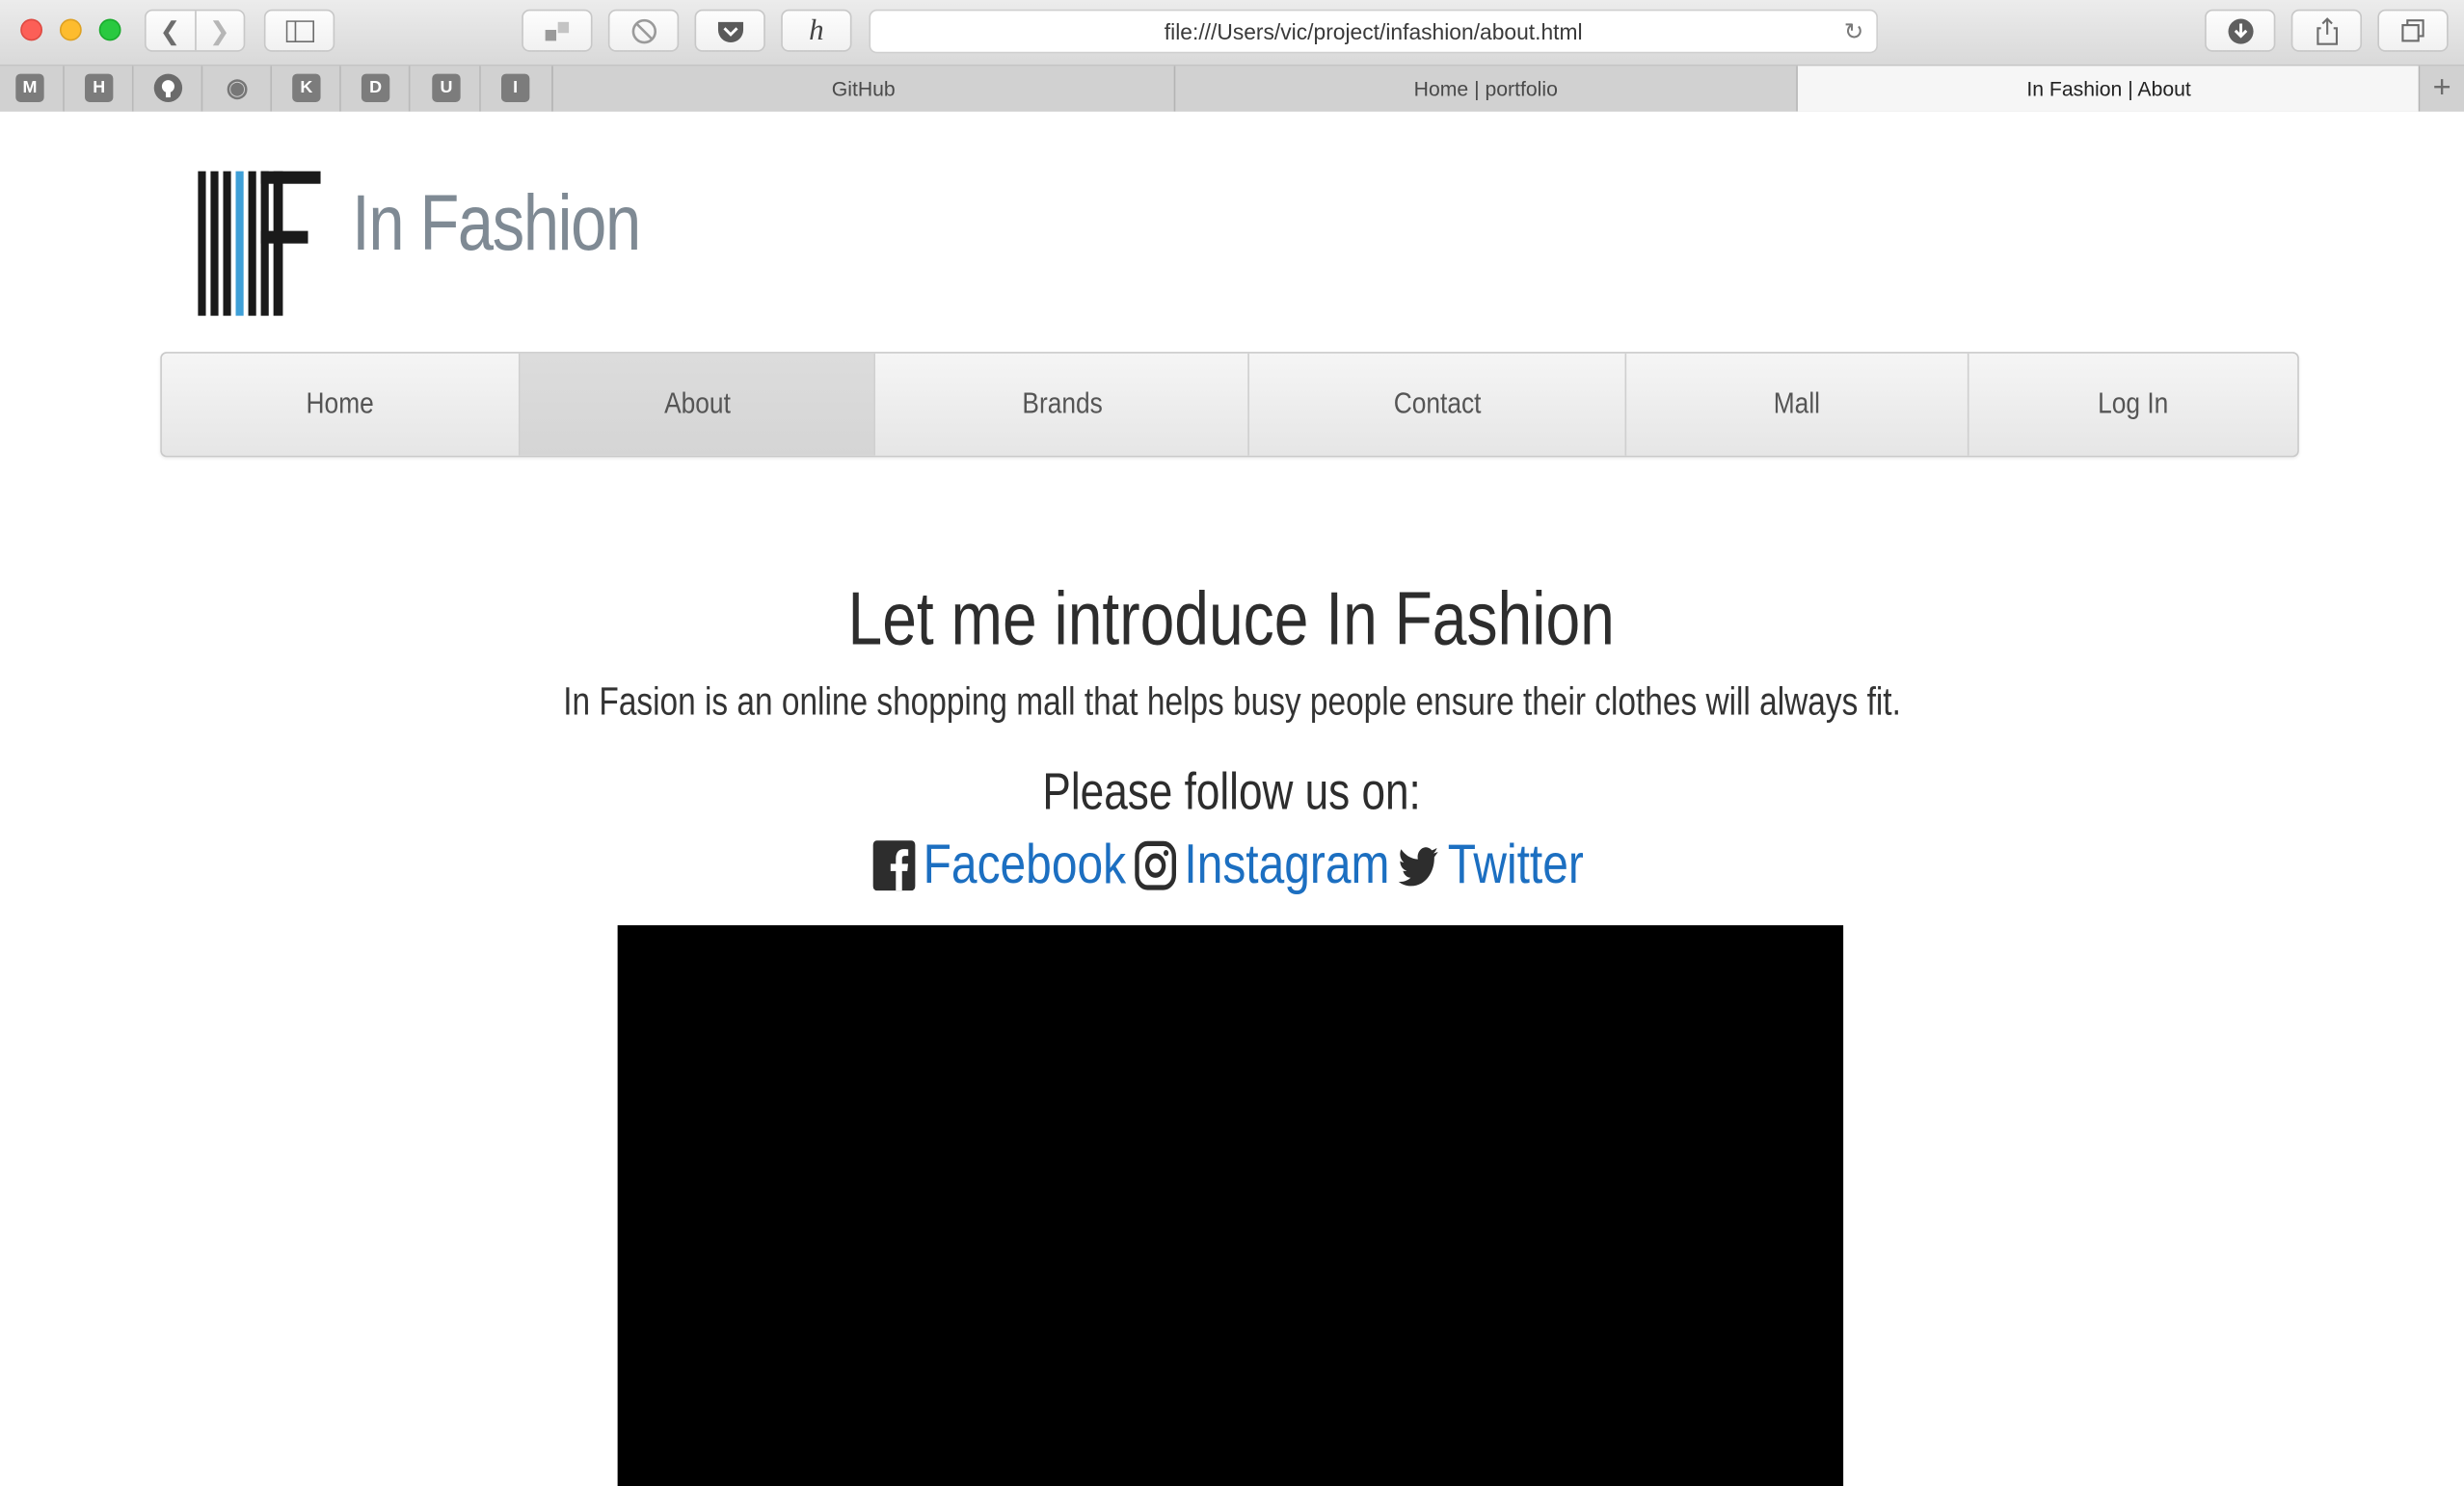 The image size is (2464, 1486). I want to click on download-icon, so click(2240, 30).